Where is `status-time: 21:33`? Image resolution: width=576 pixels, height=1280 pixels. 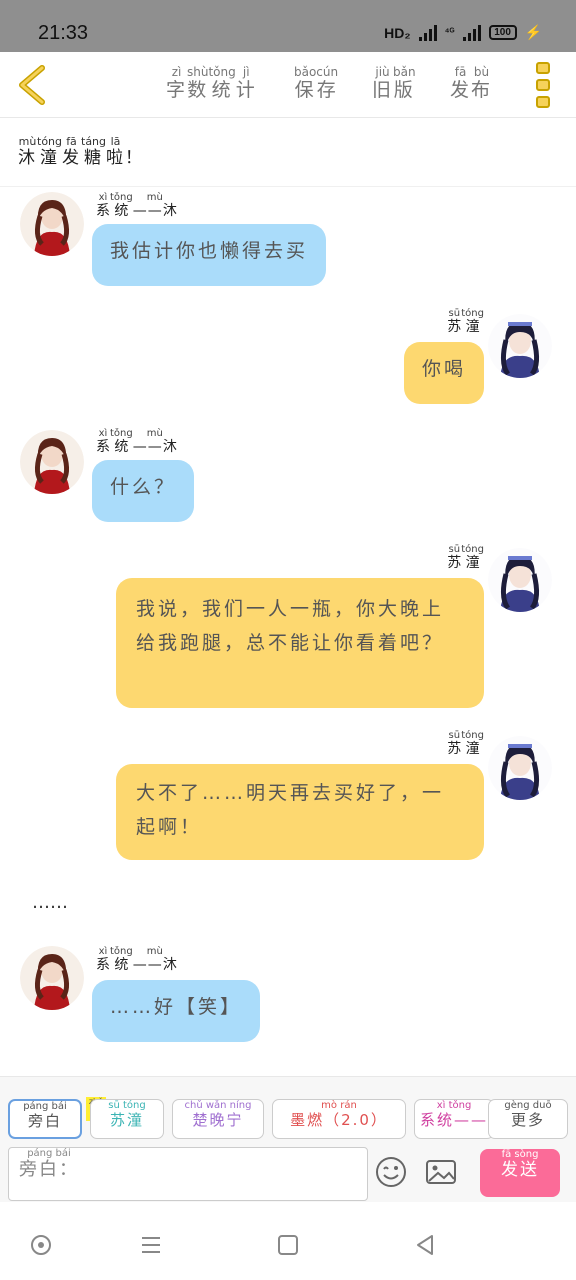
status-time: 21:33 is located at coordinates (63, 33).